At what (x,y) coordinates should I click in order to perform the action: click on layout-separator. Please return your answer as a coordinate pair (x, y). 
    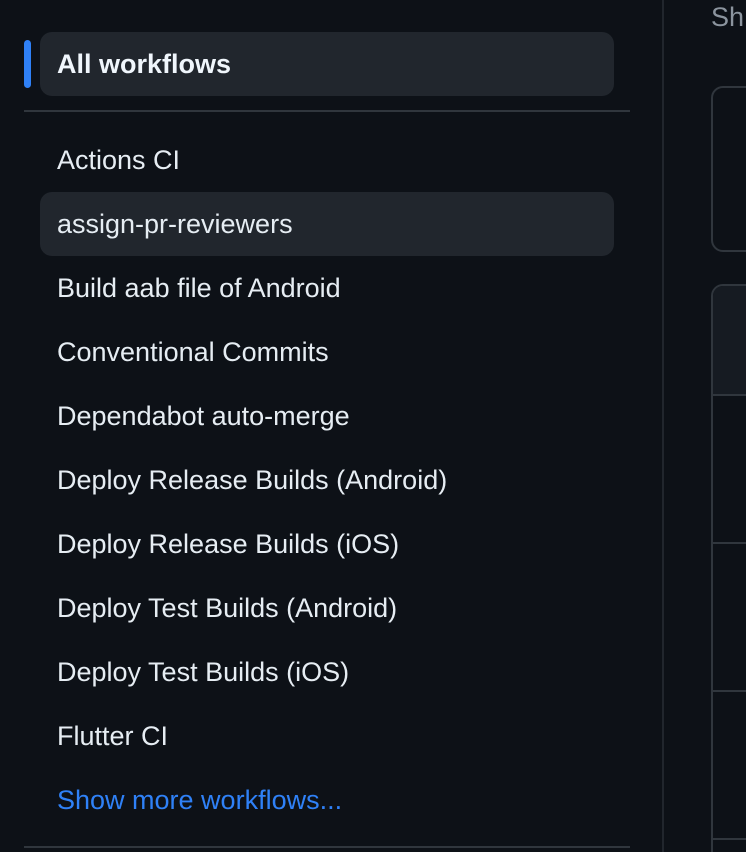
    Looking at the image, I should click on (663, 426).